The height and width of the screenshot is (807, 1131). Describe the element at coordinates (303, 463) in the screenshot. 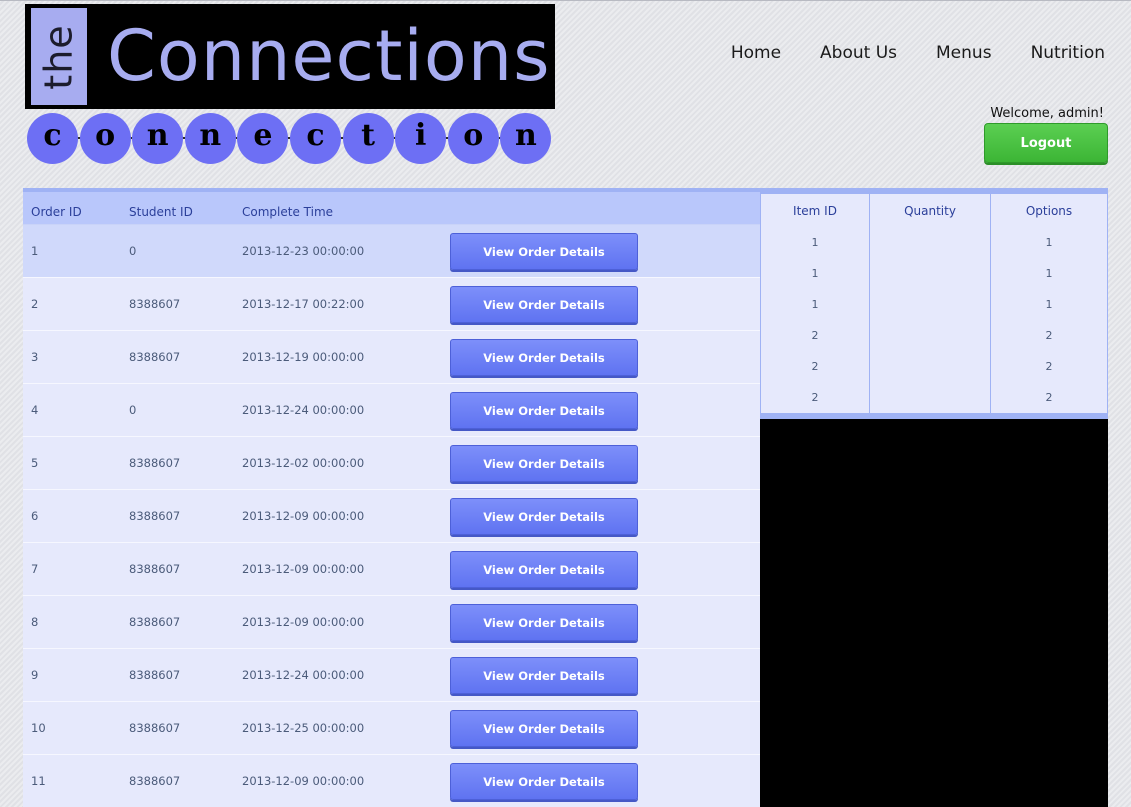

I see `complete-time-cell: 2013-12-02 00:00:00` at that location.